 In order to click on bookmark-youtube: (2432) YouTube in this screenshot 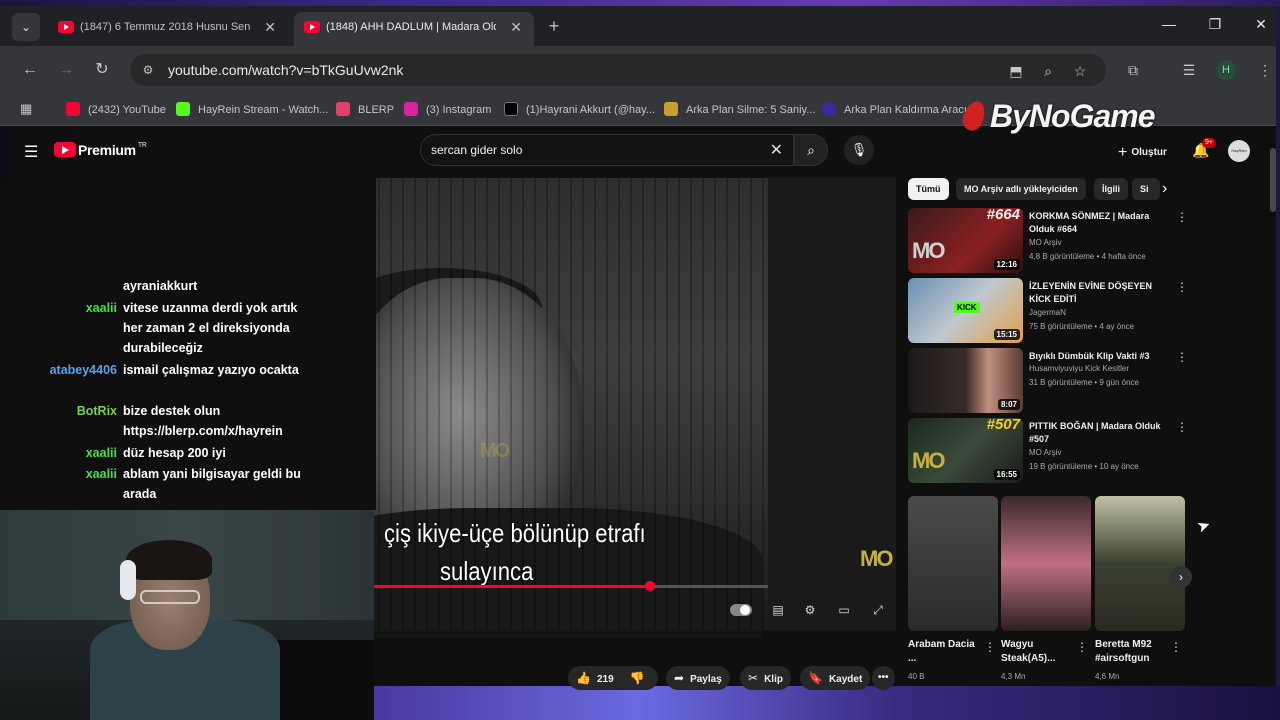, I will do `click(116, 109)`.